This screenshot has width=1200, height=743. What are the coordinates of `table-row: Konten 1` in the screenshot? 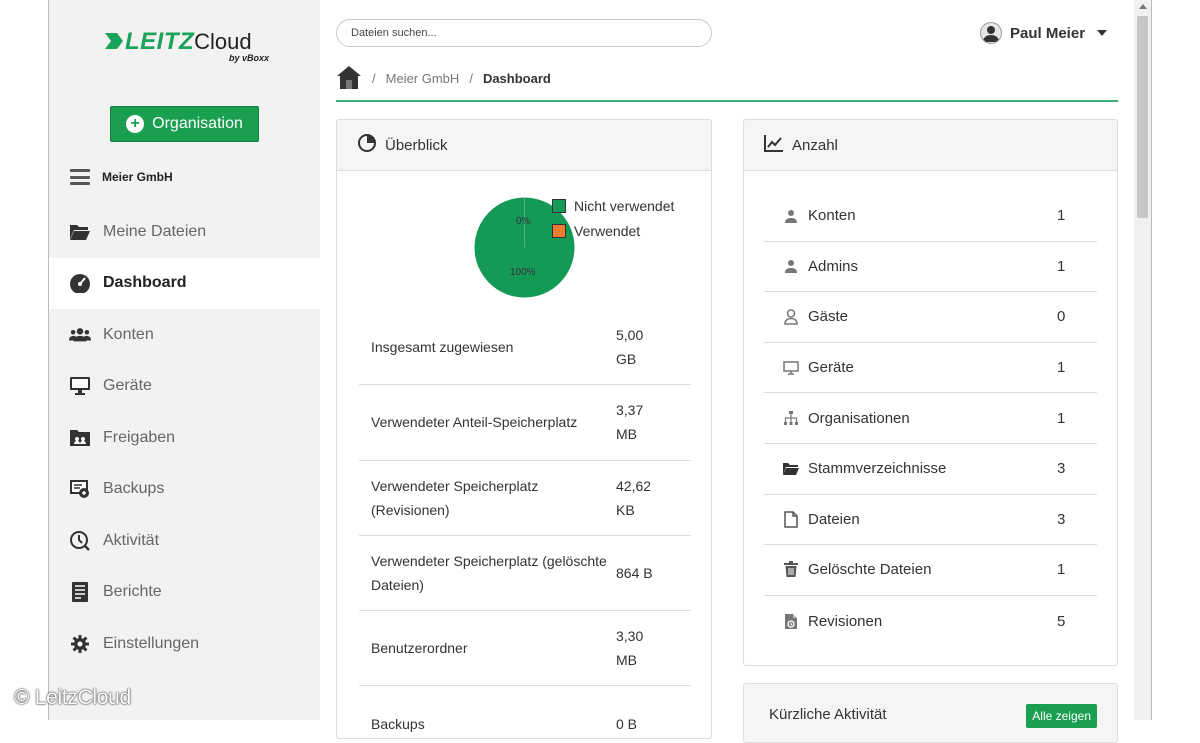 It's located at (930, 216).